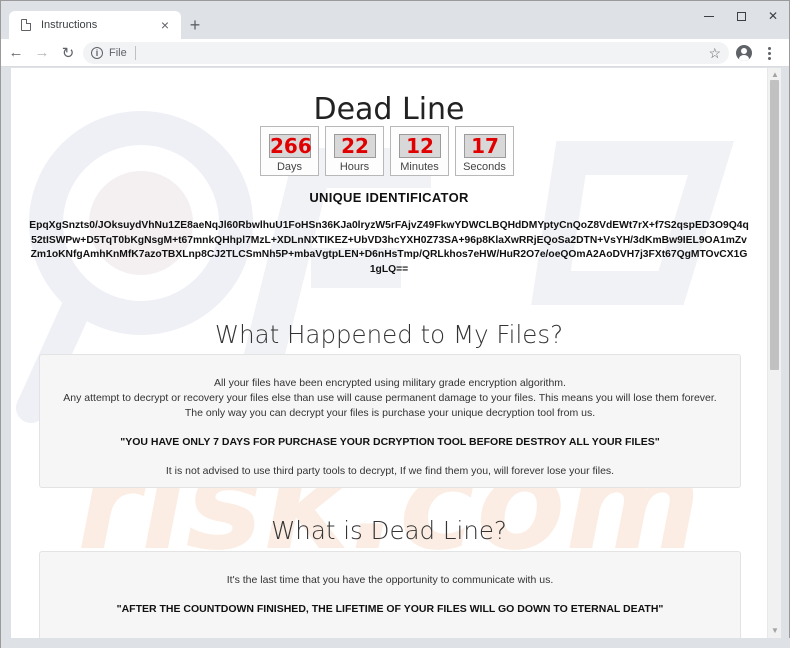  Describe the element at coordinates (395, 643) in the screenshot. I see `window-bottom-frame` at that location.